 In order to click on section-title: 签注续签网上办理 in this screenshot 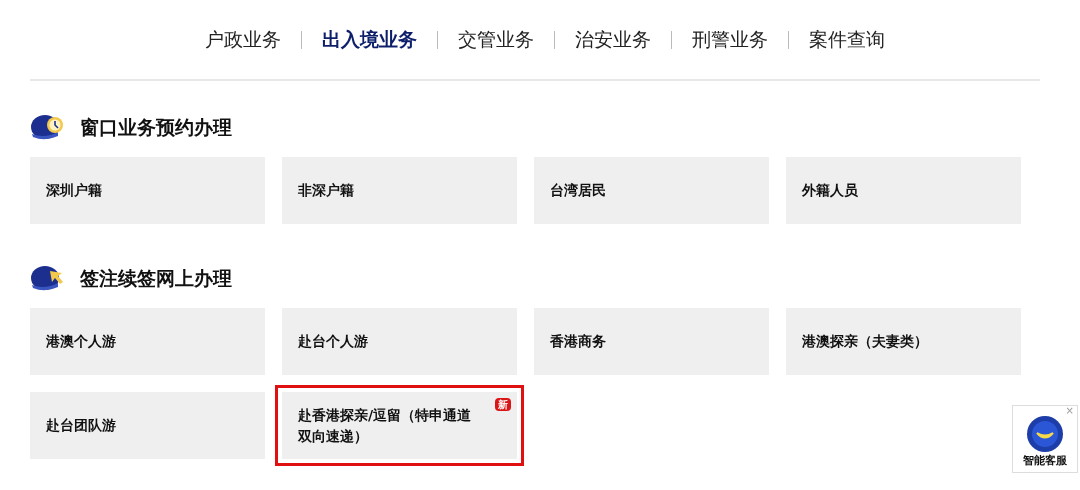, I will do `click(156, 278)`.